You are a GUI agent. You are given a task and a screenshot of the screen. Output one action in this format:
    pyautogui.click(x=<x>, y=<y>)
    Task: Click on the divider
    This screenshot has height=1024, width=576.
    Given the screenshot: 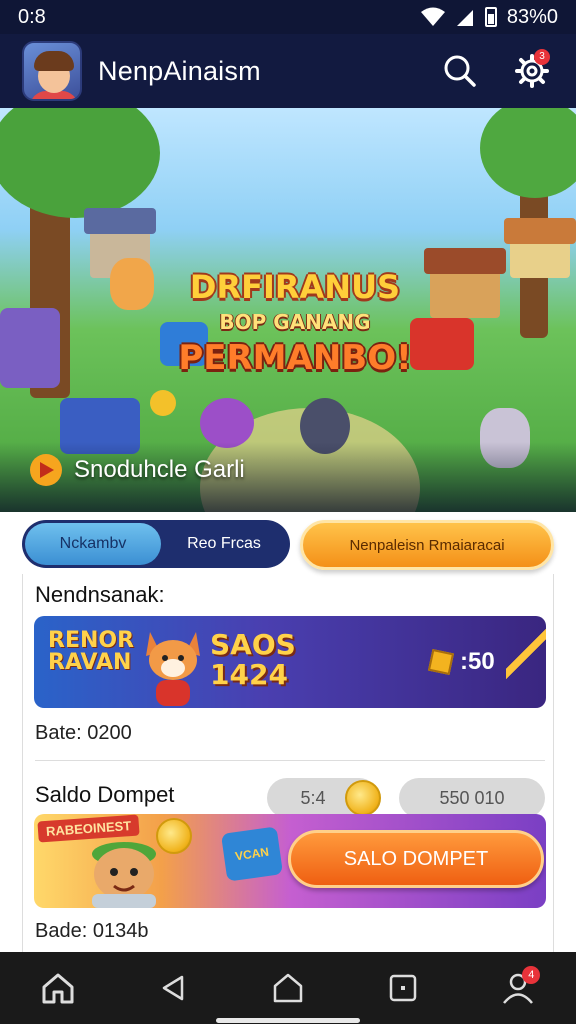 What is the action you would take?
    pyautogui.click(x=290, y=760)
    